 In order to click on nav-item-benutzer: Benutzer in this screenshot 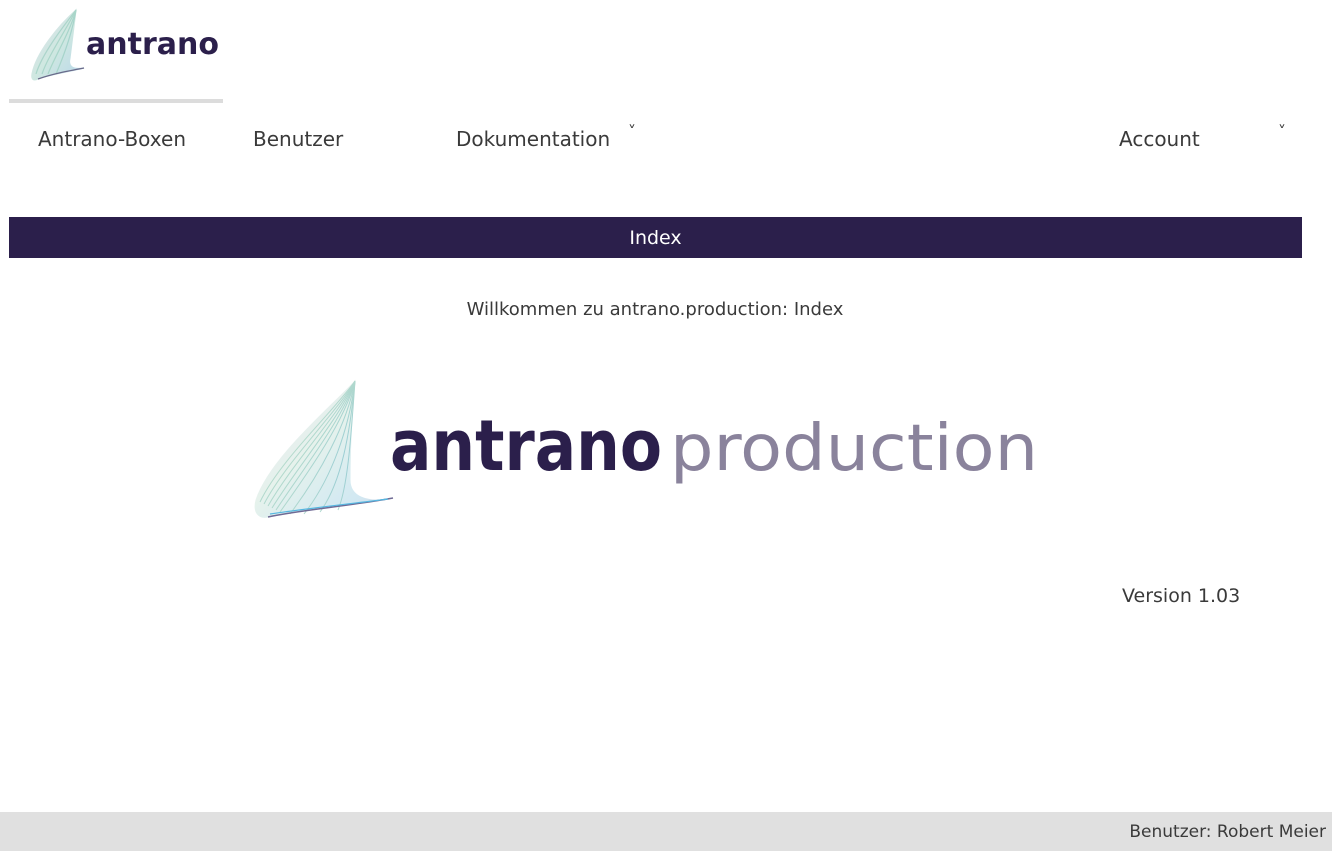, I will do `click(298, 139)`.